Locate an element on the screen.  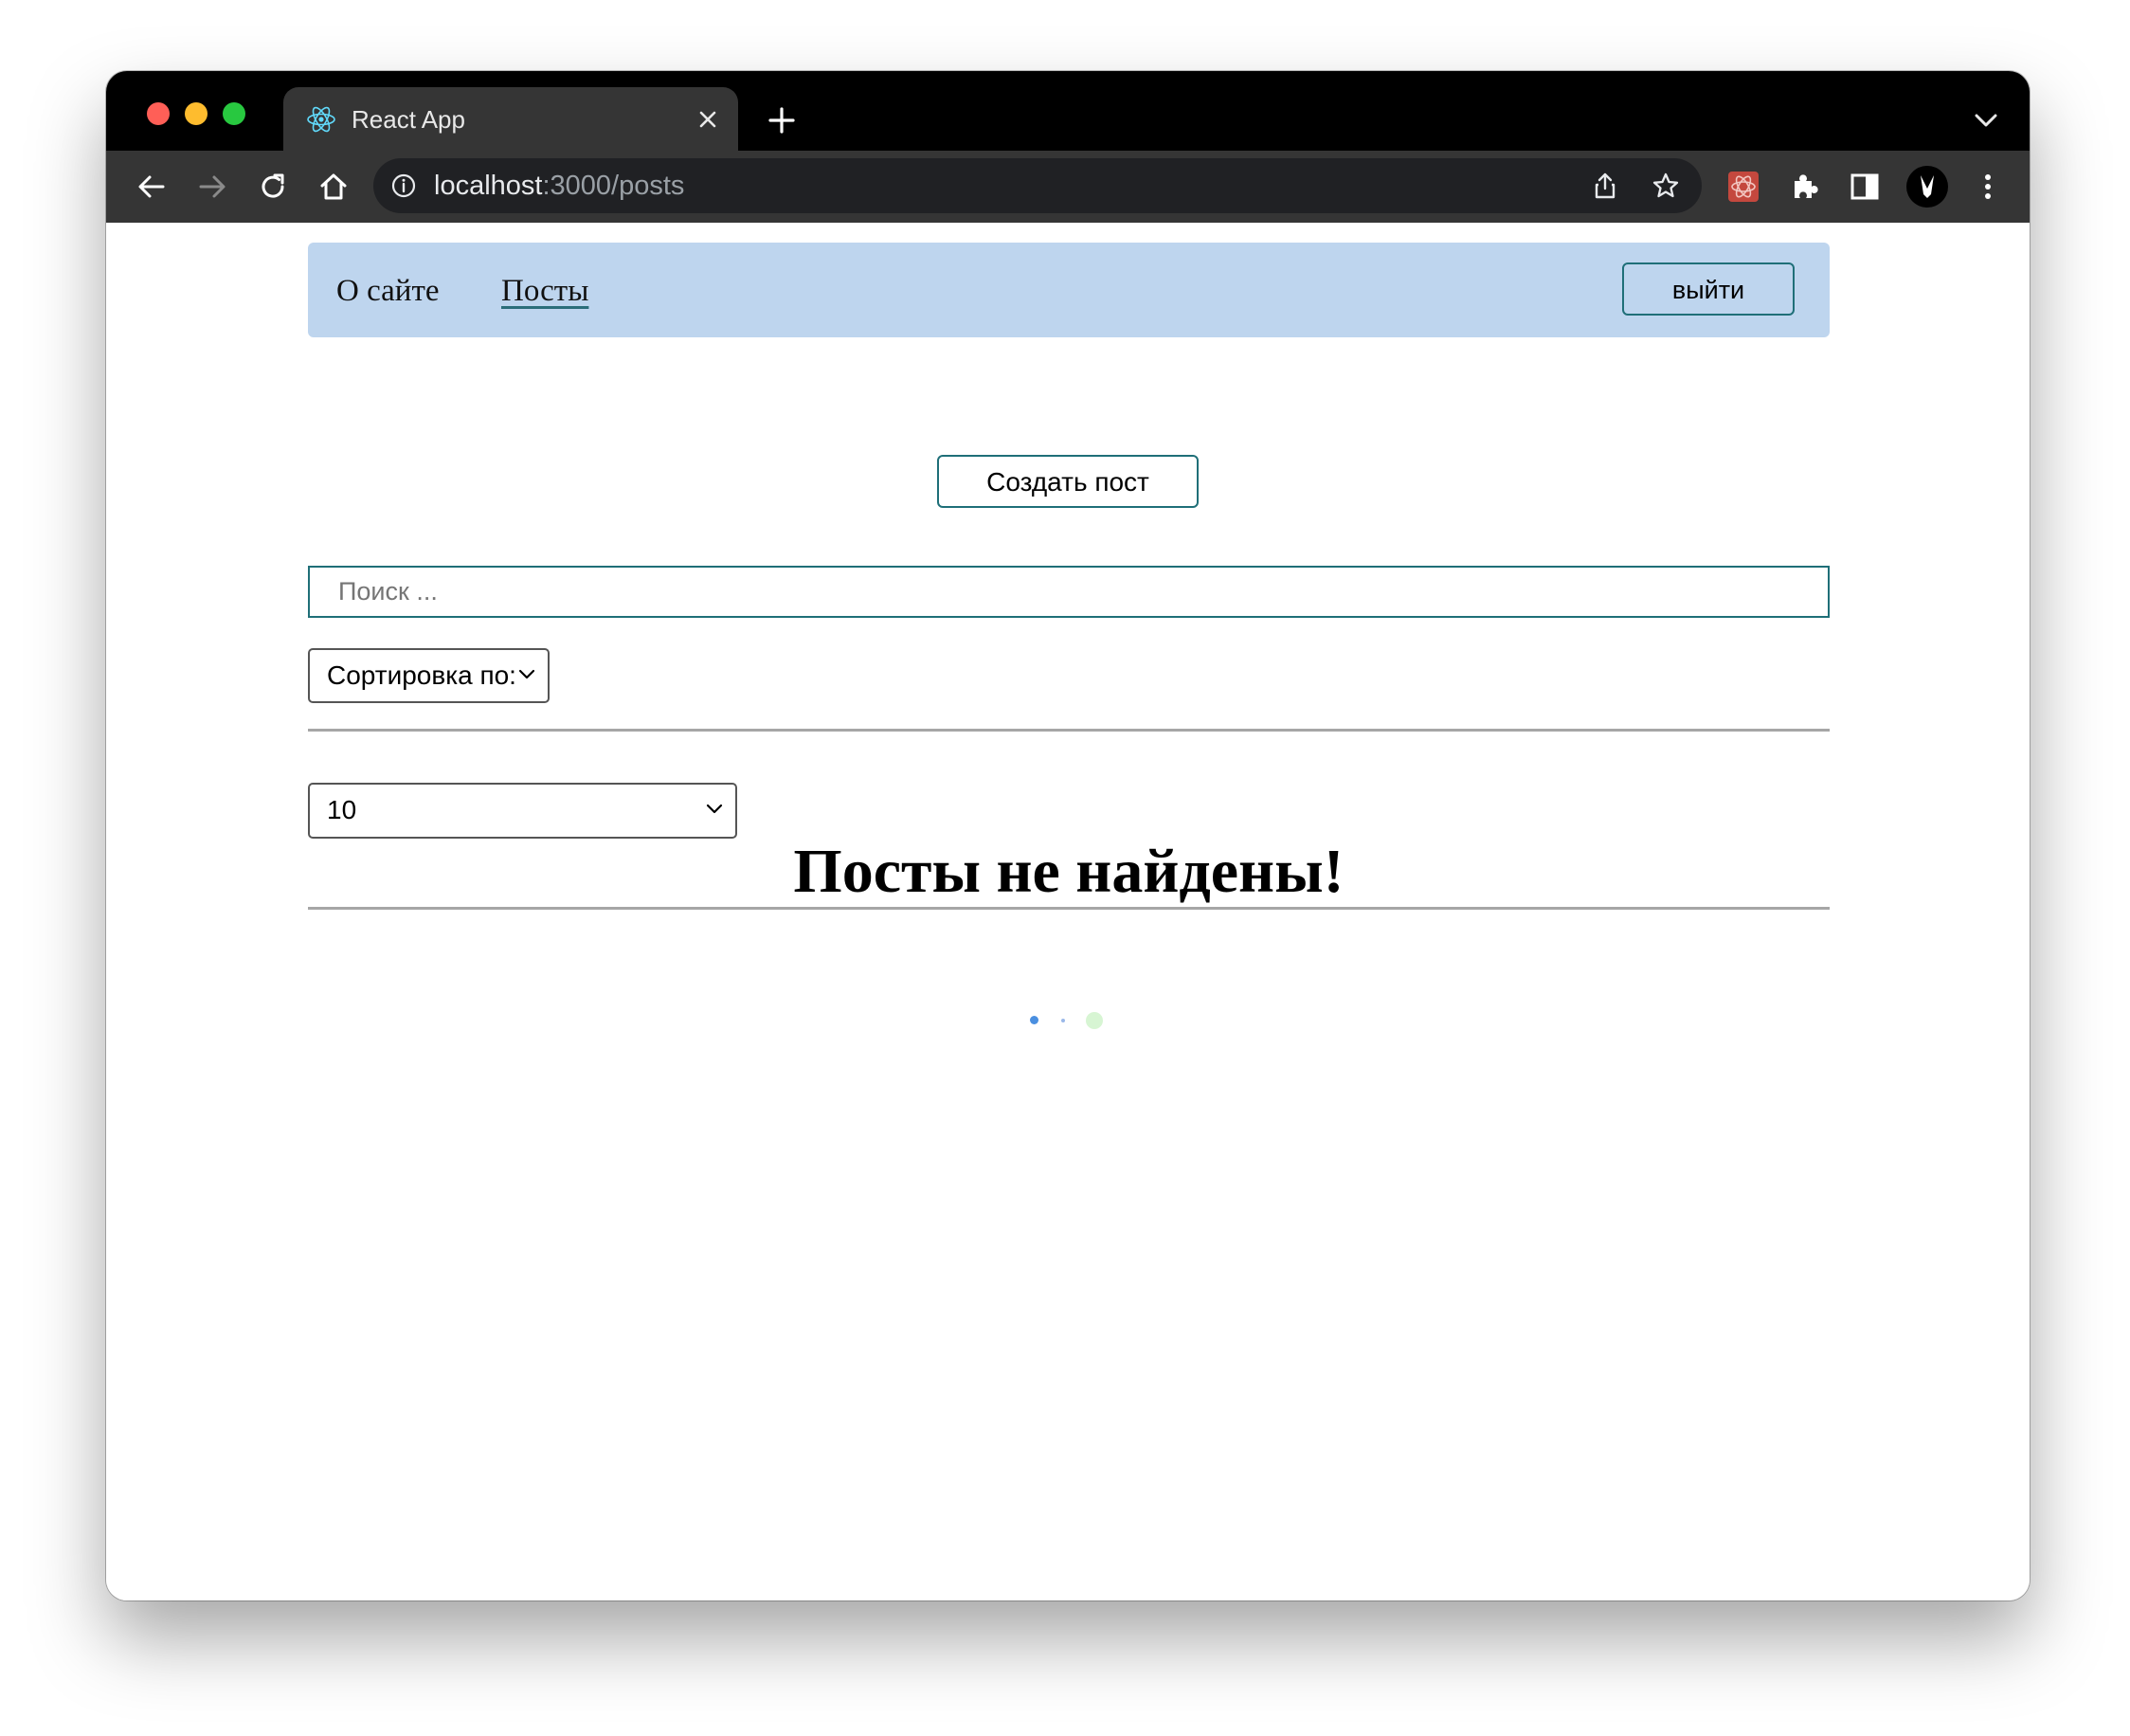
forward-arrow-icon is located at coordinates (212, 187).